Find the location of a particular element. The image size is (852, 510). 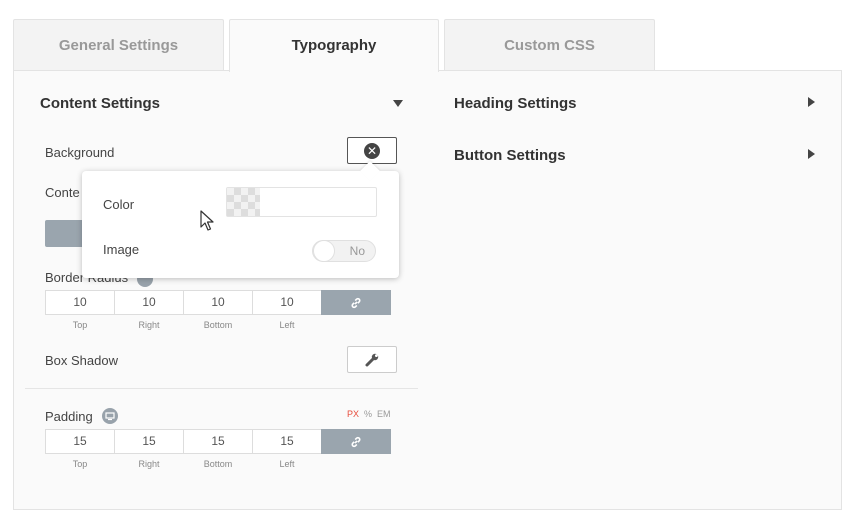

padding-left-input: 15 is located at coordinates (287, 441).